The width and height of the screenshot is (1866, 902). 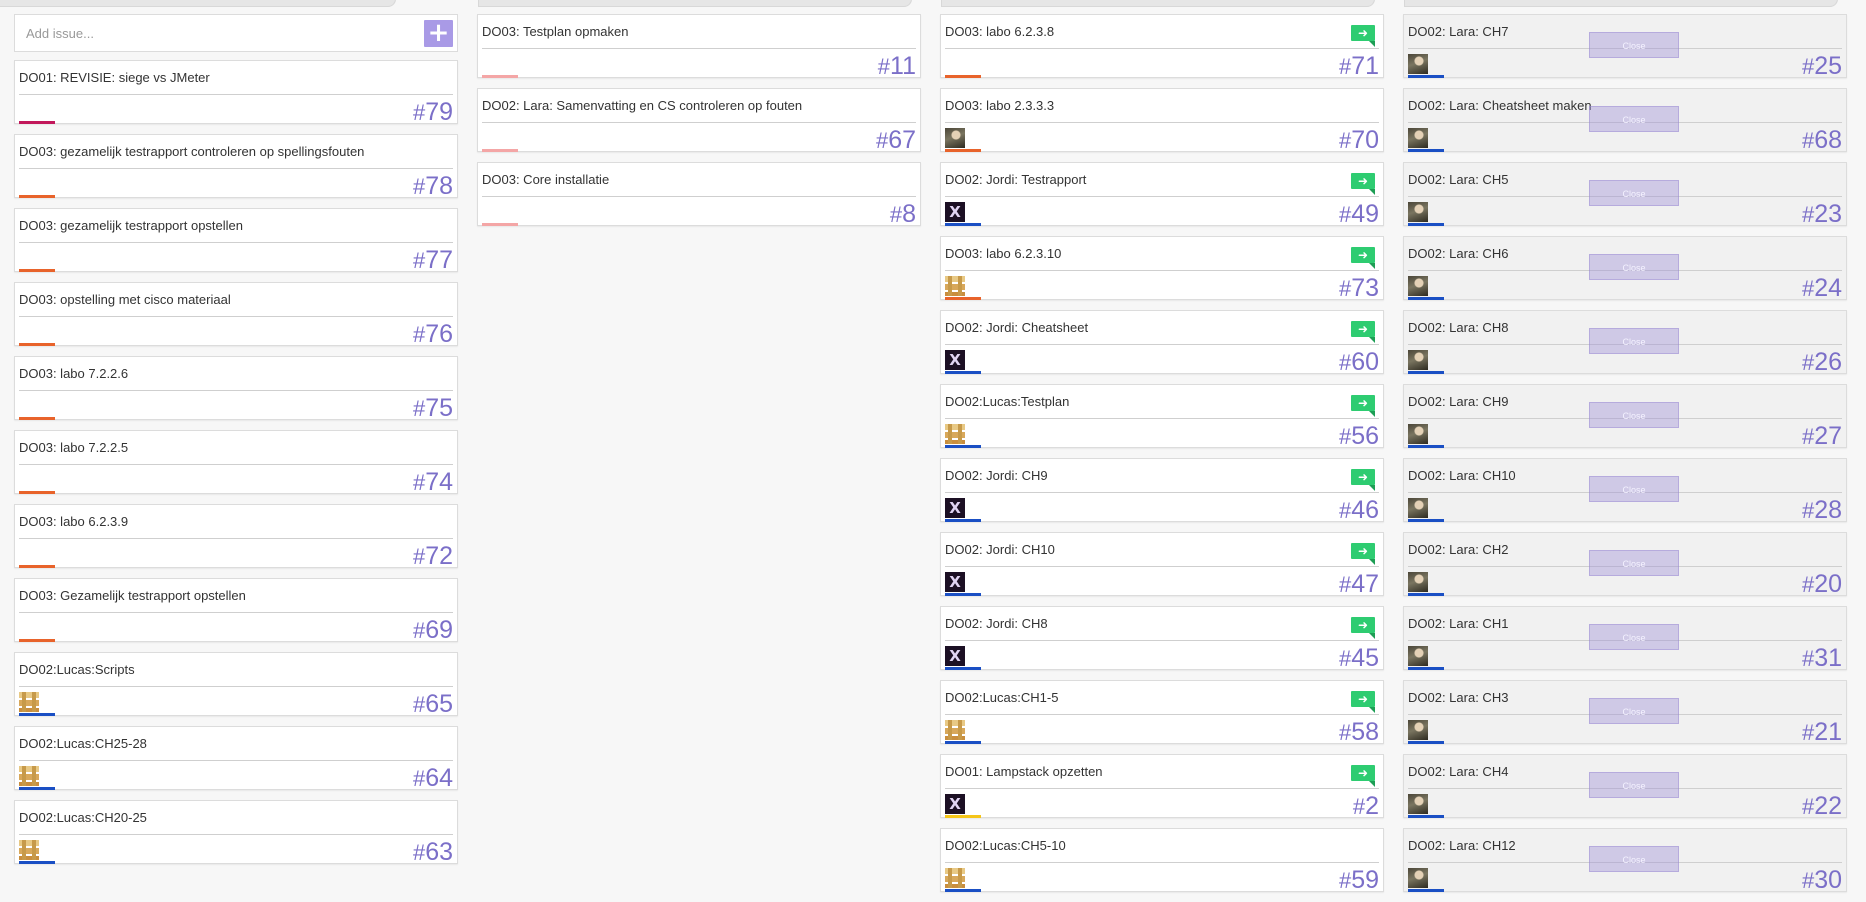 What do you see at coordinates (433, 186) in the screenshot?
I see `issue-number: #78` at bounding box center [433, 186].